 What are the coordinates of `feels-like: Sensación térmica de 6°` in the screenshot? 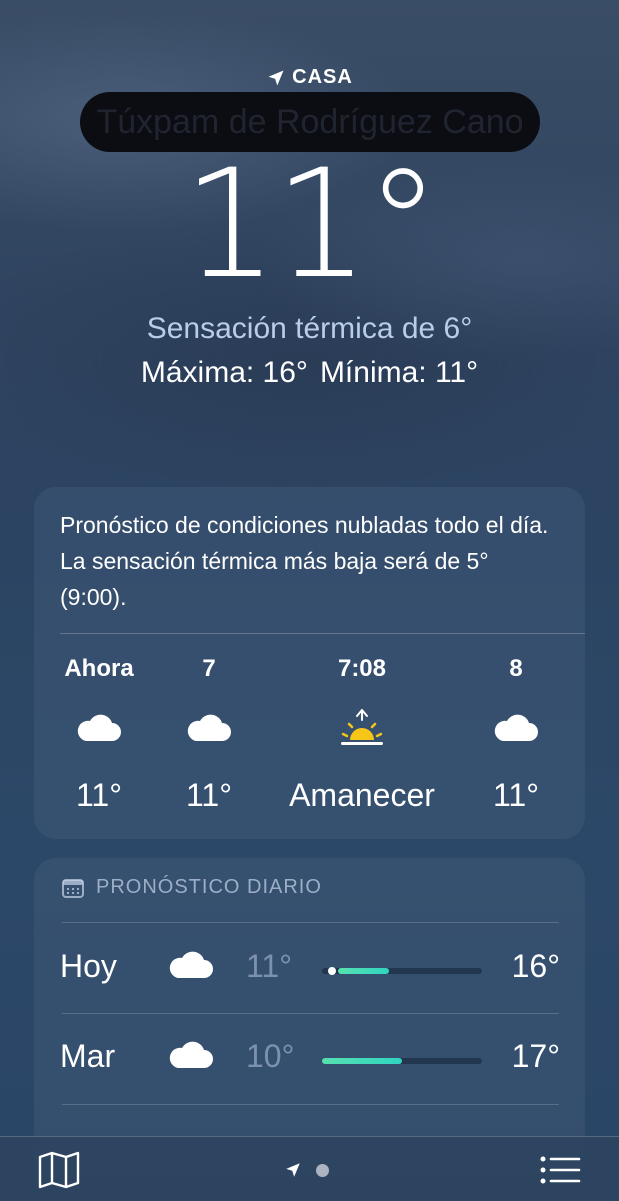 It's located at (309, 328).